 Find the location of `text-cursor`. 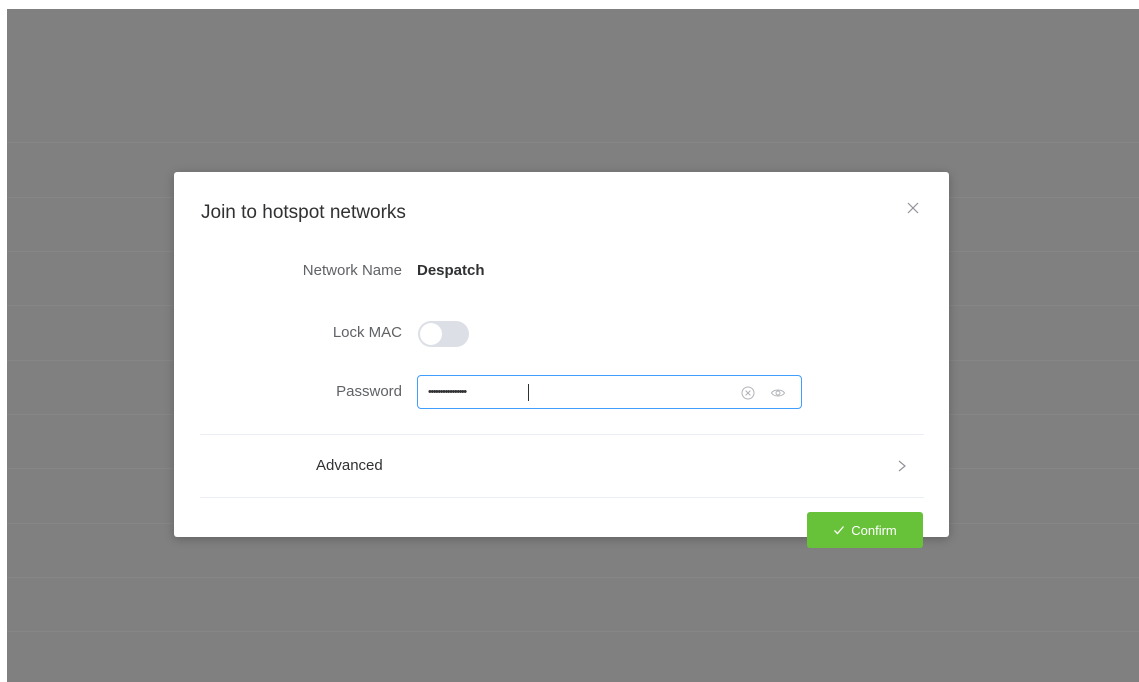

text-cursor is located at coordinates (528, 392).